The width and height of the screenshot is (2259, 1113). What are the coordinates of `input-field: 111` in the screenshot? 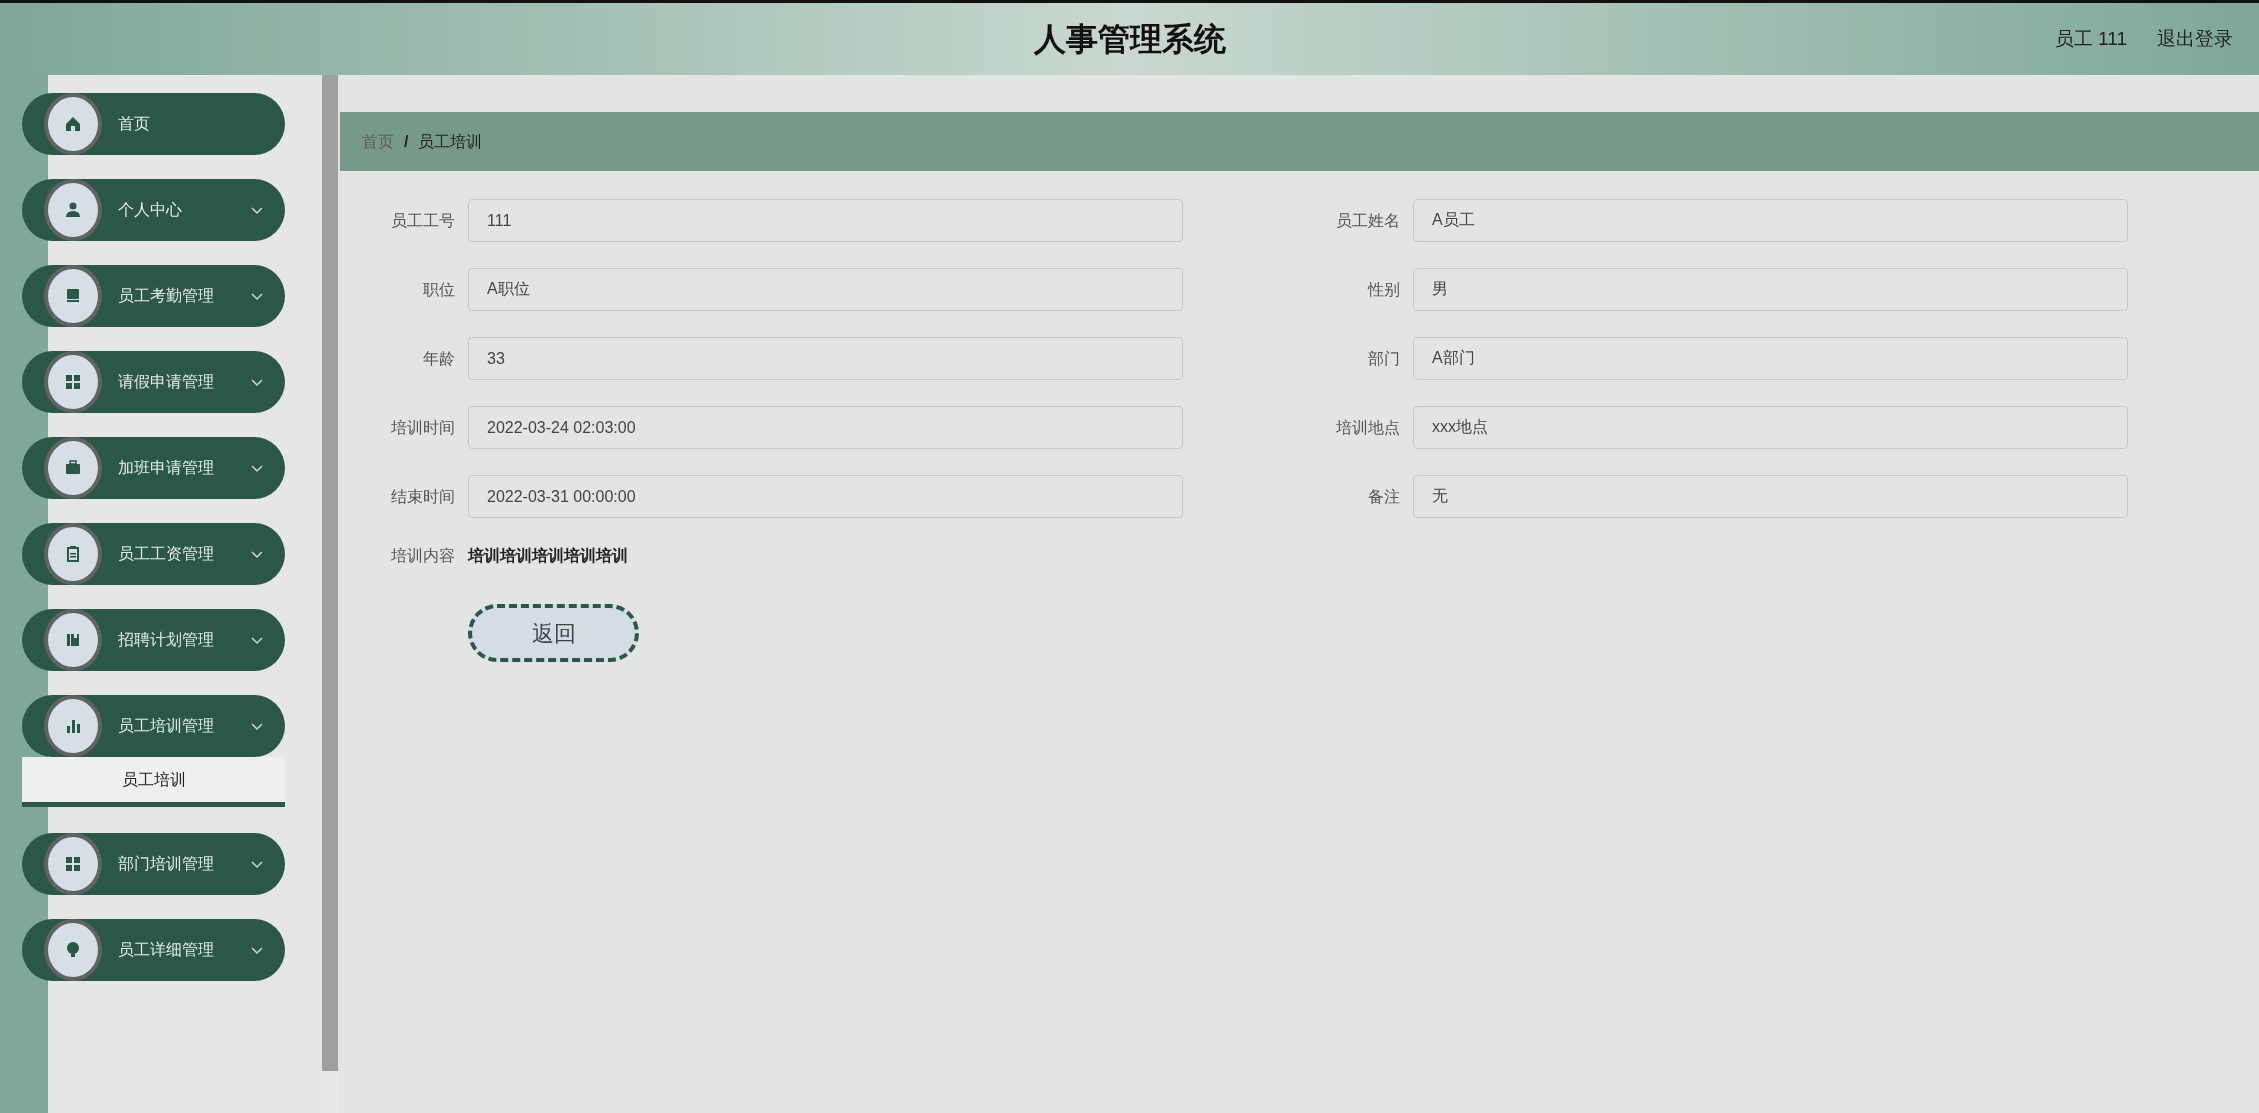 It's located at (825, 220).